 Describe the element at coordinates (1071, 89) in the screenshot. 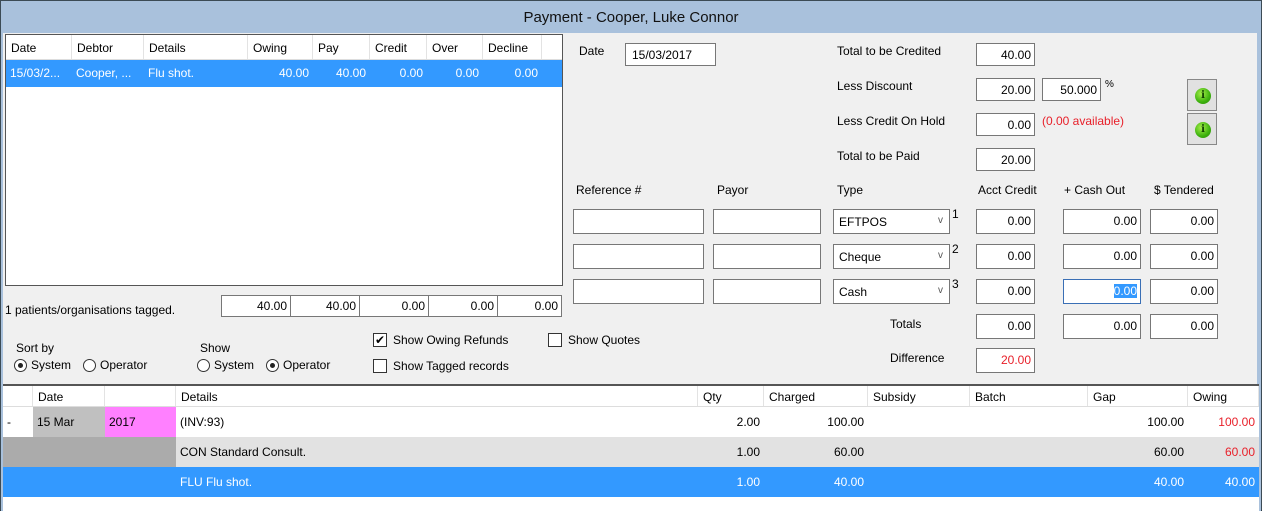

I see `discount-percent-field: 50.000` at that location.